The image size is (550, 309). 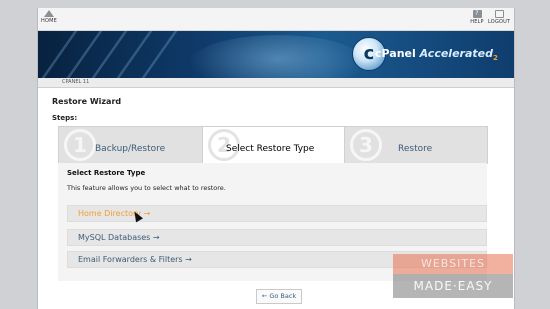 I want to click on header-banner: c cPanel Accelerated2, so click(x=276, y=54).